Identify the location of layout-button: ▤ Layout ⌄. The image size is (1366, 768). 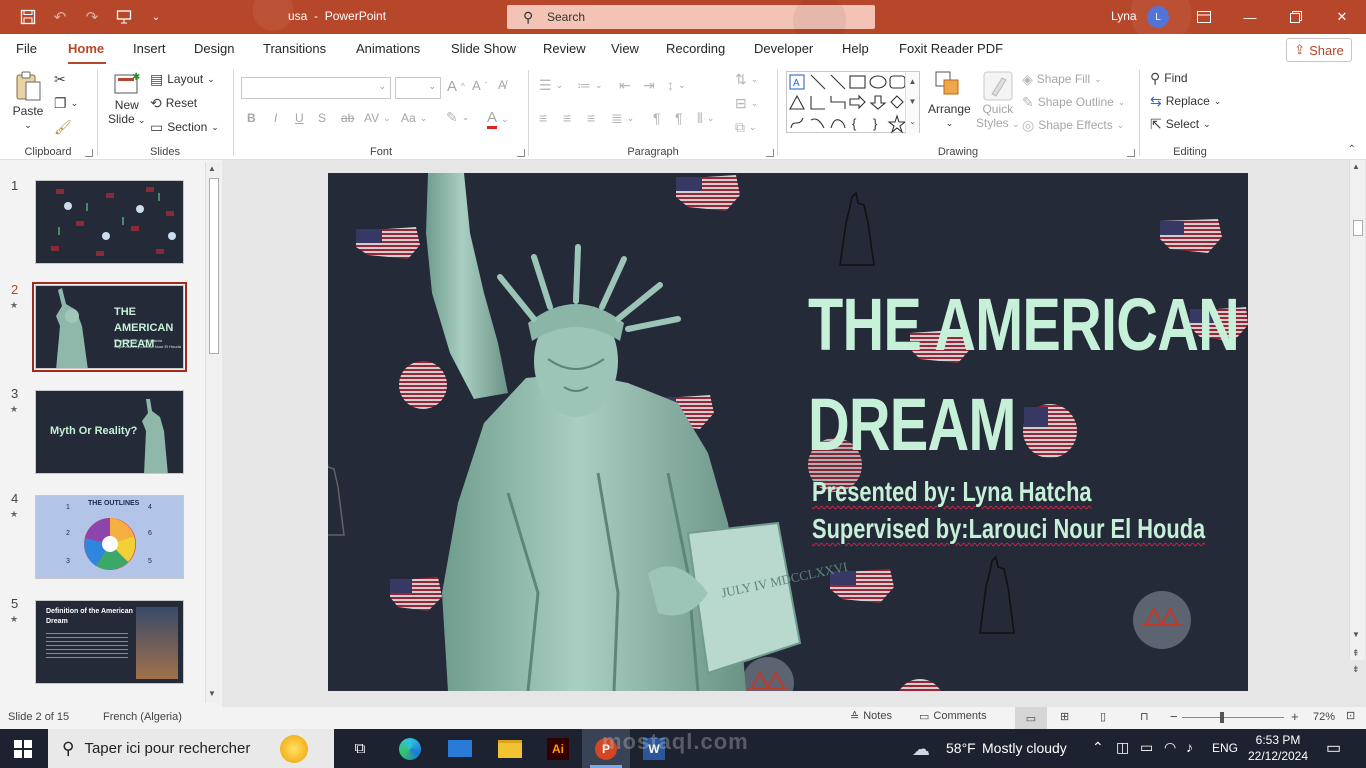
(182, 79).